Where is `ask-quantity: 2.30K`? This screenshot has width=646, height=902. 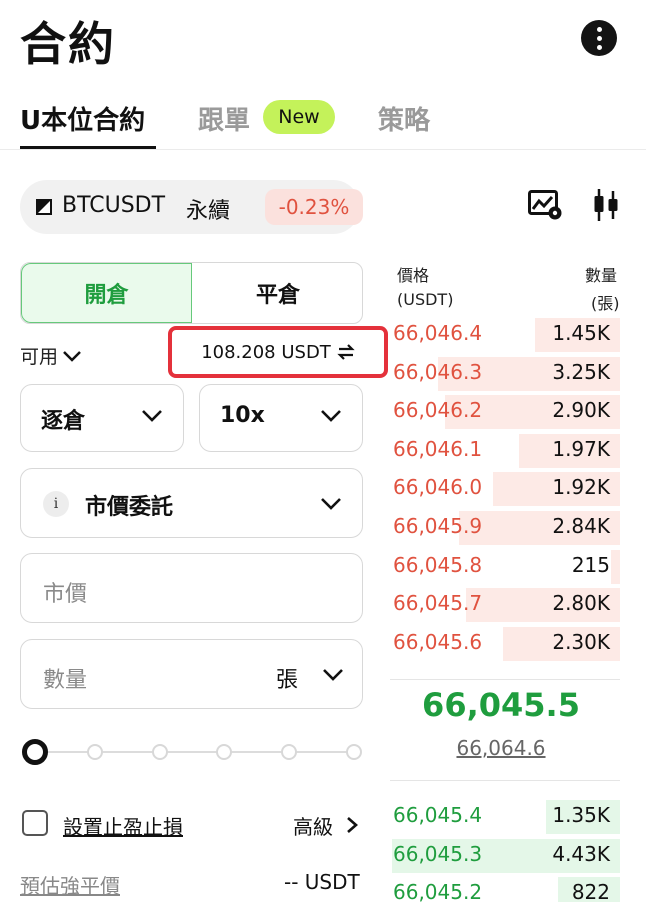
ask-quantity: 2.30K is located at coordinates (581, 641).